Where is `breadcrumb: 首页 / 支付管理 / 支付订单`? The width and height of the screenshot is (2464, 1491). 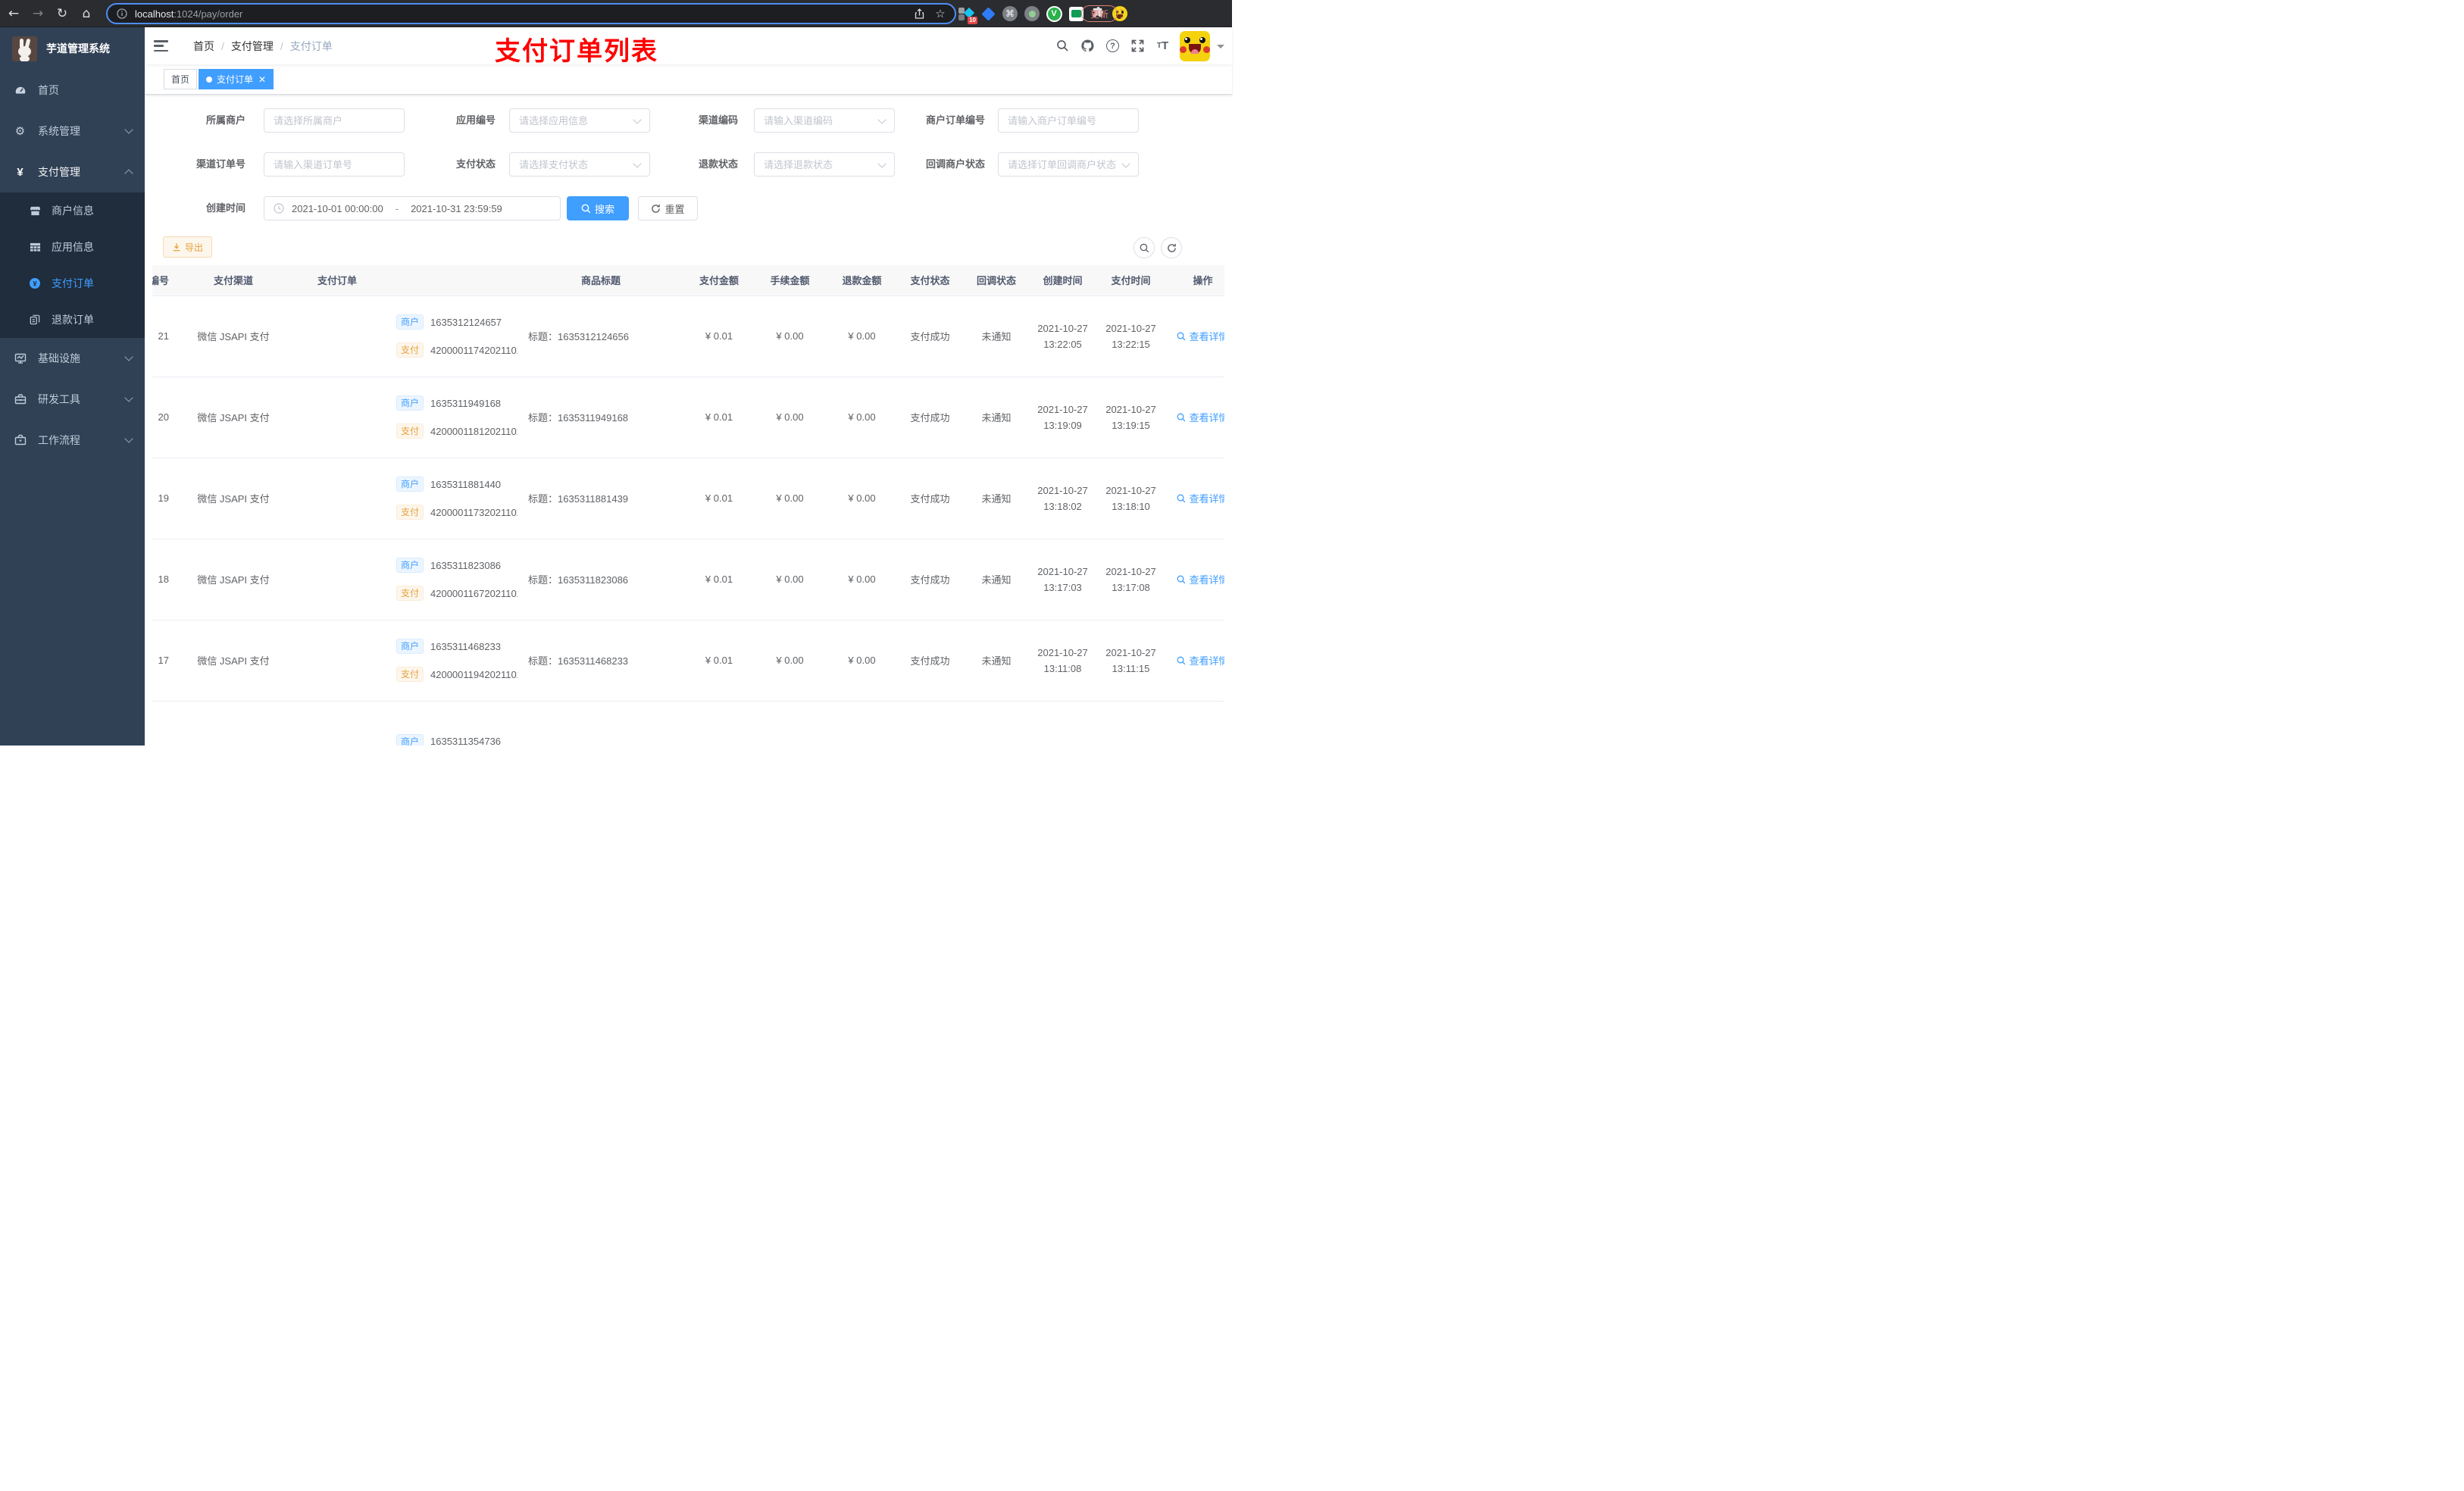
breadcrumb: 首页 / 支付管理 / 支付订单 is located at coordinates (263, 46).